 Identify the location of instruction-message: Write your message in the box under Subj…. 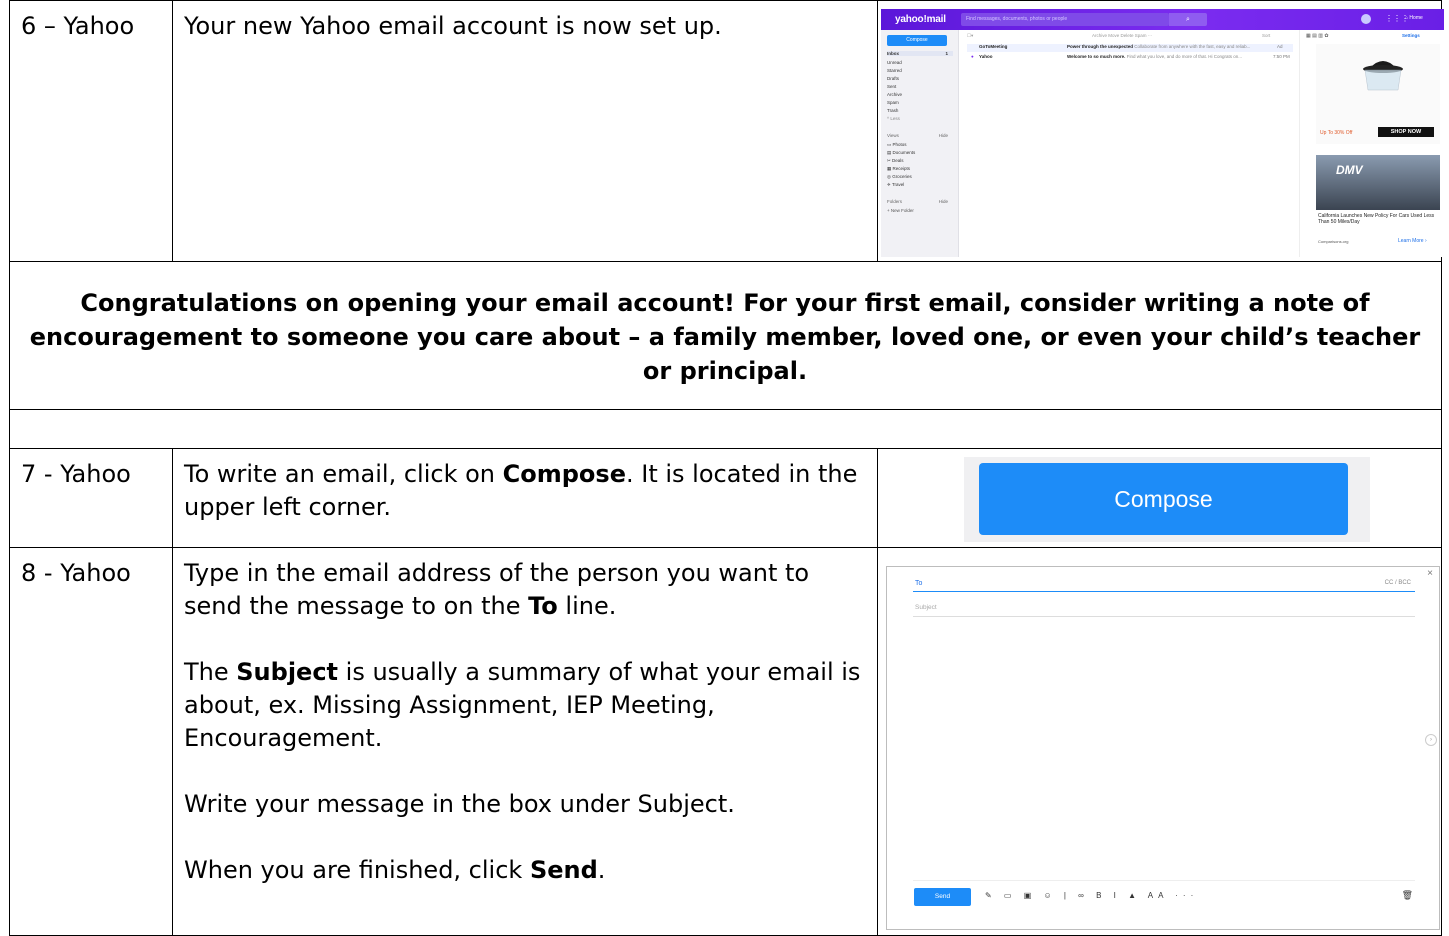
(459, 804).